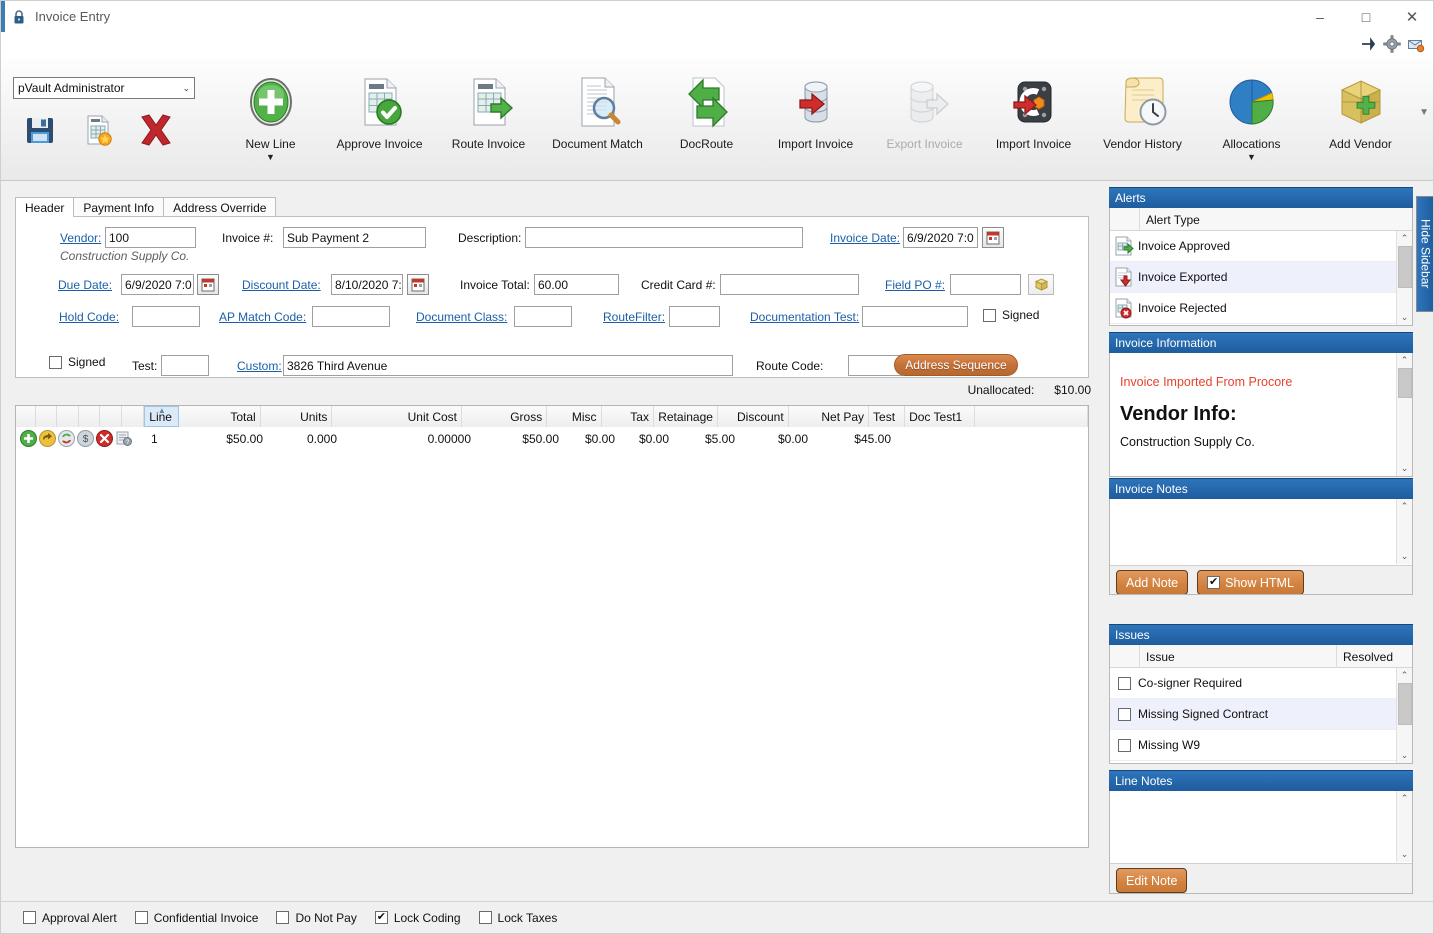 The image size is (1434, 934). What do you see at coordinates (98, 130) in the screenshot?
I see `new-invoice-button` at bounding box center [98, 130].